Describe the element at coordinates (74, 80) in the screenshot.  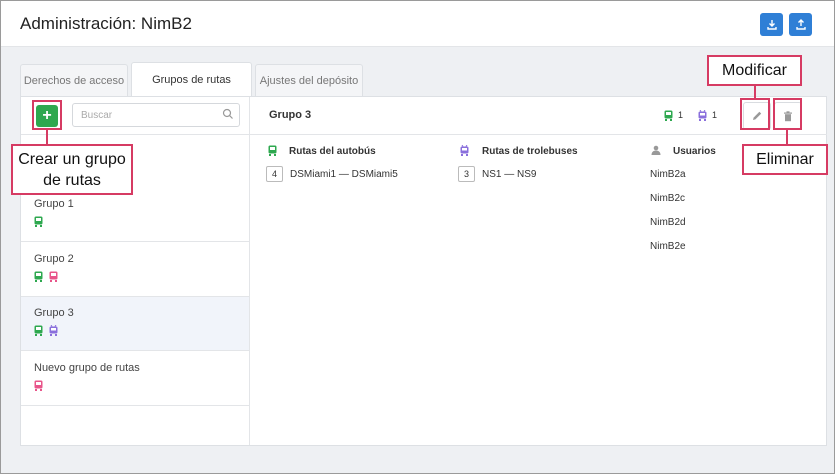
I see `tab-access-rights: Derechos de acceso` at that location.